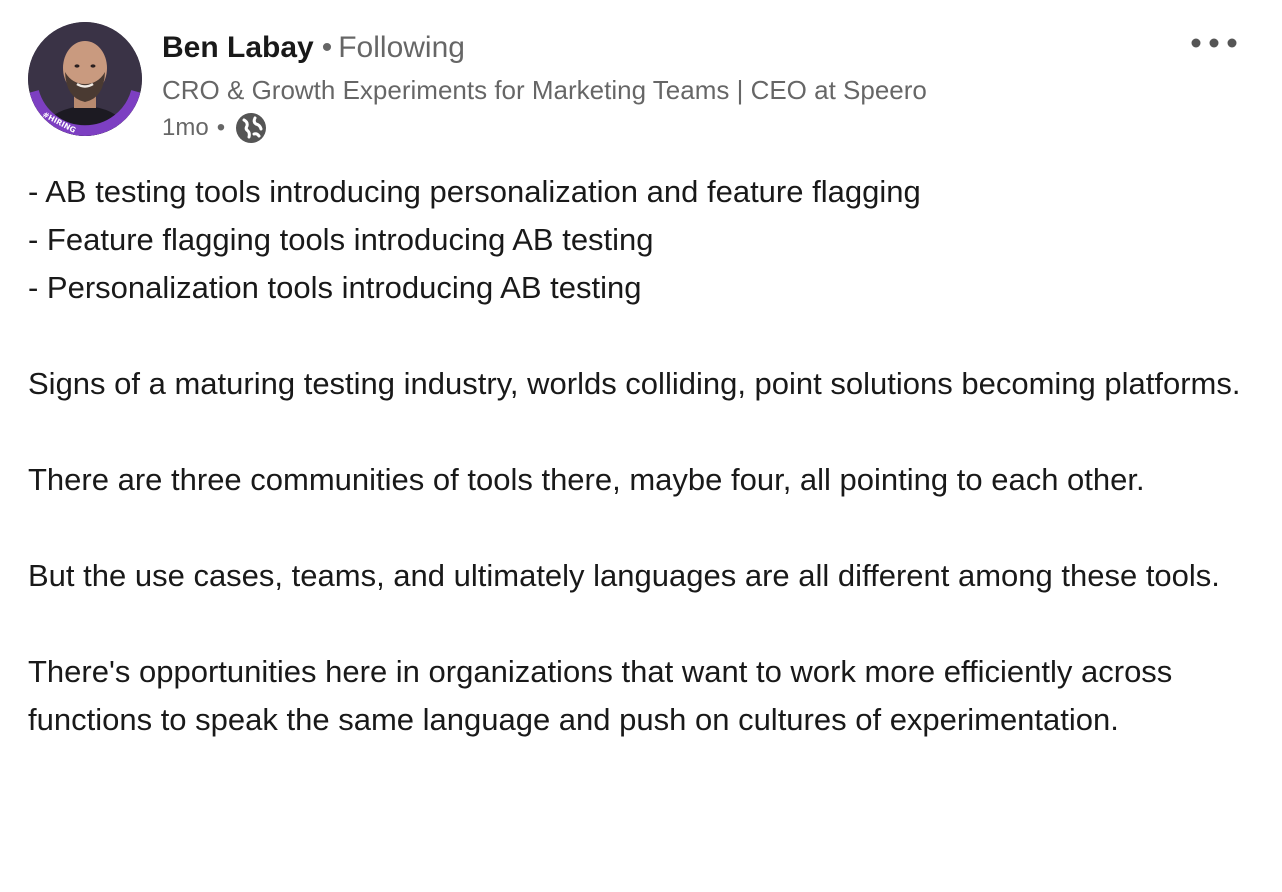  Describe the element at coordinates (185, 127) in the screenshot. I see `post-time: 1mo` at that location.